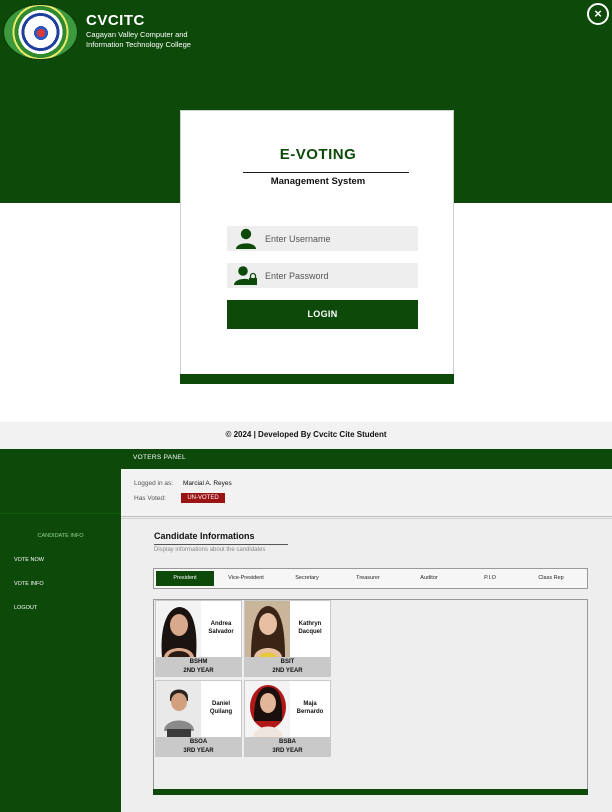 This screenshot has height=812, width=612. What do you see at coordinates (322, 314) in the screenshot?
I see `login-button: LOGIN` at bounding box center [322, 314].